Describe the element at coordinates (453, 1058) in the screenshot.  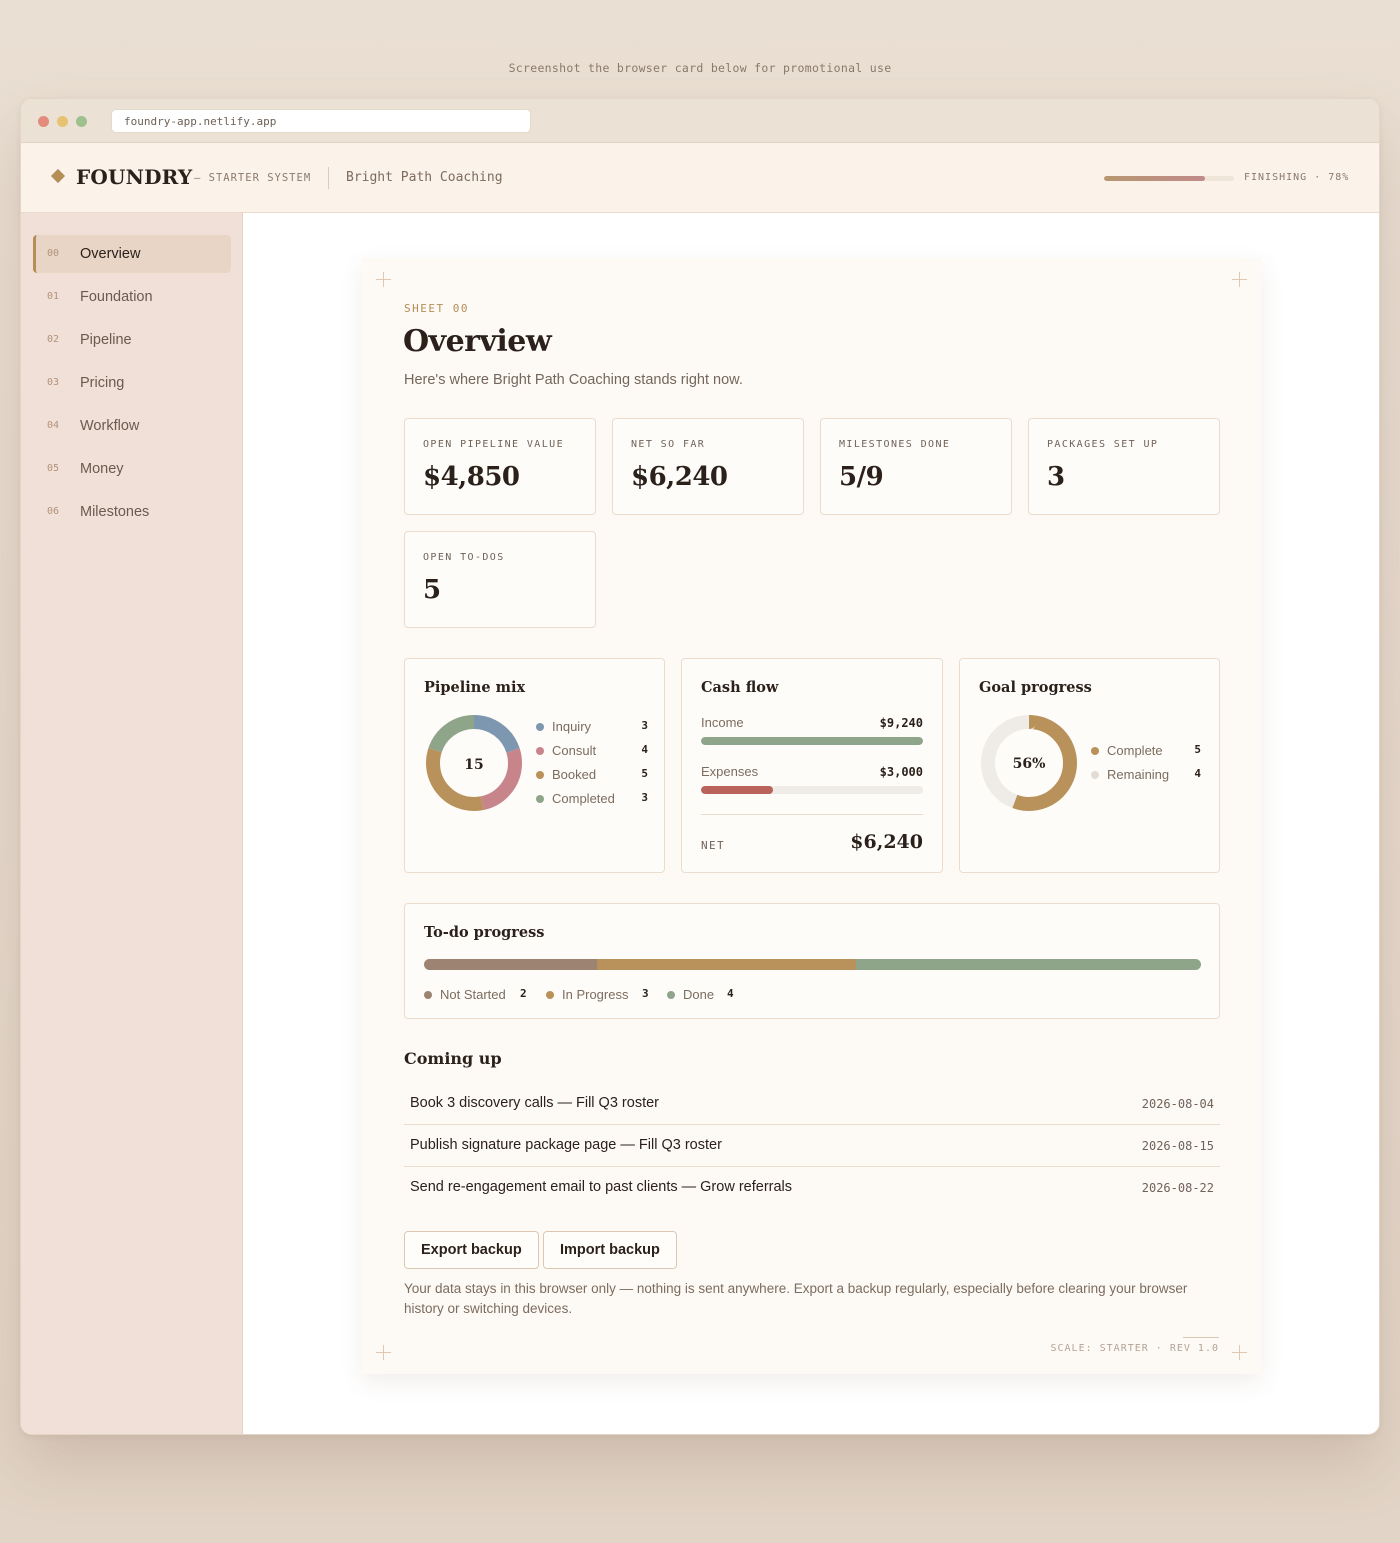
I see `coming-up-heading: Coming up` at that location.